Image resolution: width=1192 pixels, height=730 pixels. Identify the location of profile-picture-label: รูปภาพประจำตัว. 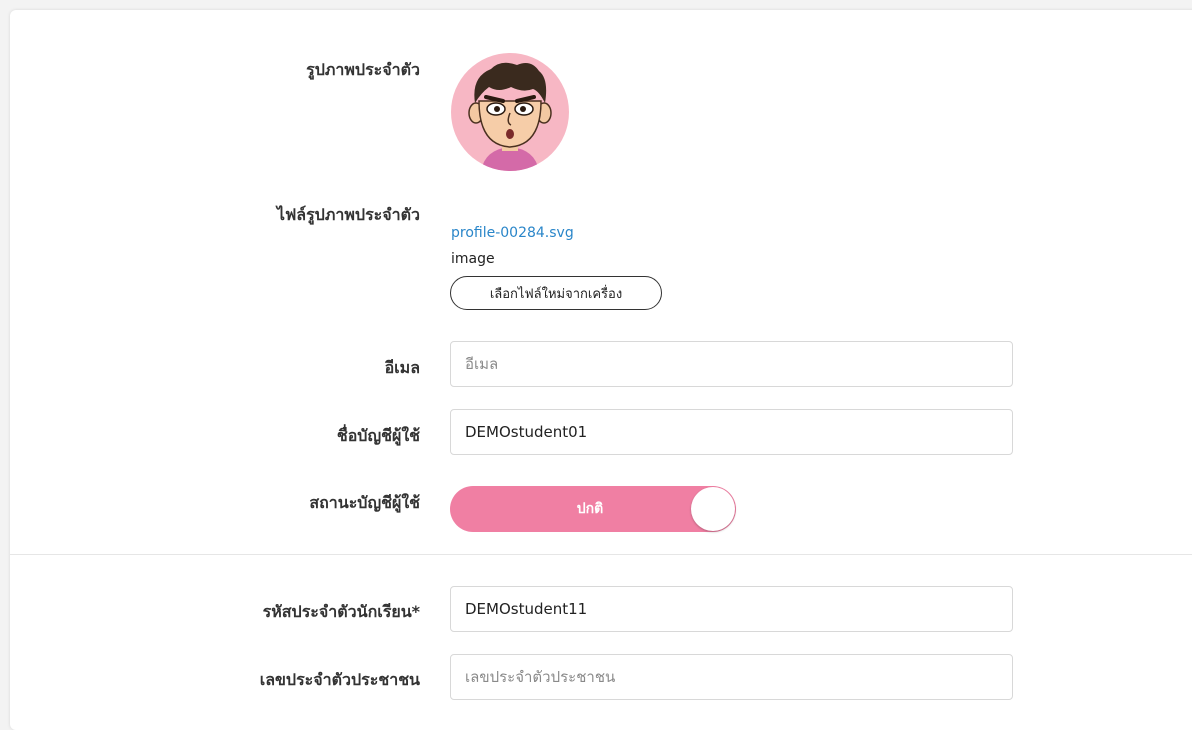
(363, 69).